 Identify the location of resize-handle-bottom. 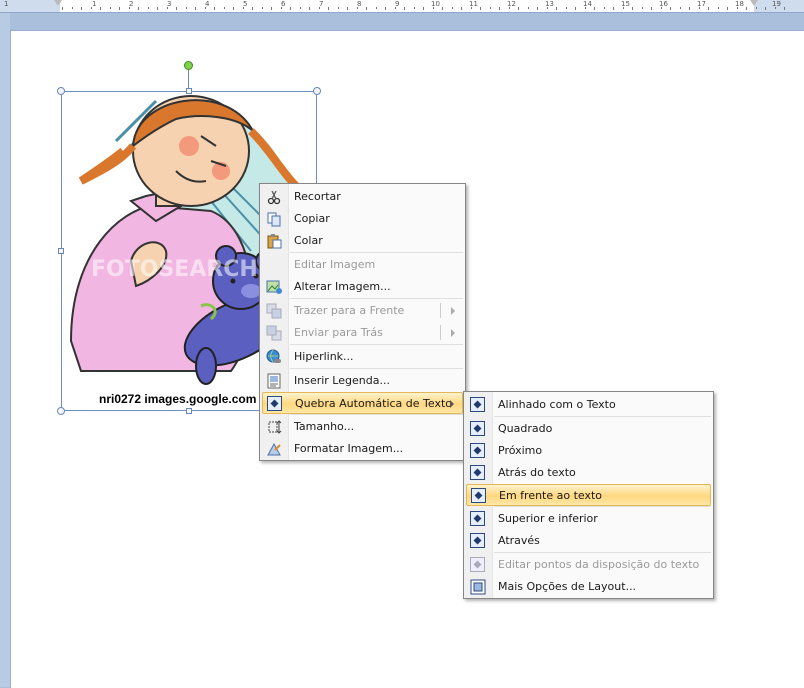
(189, 411).